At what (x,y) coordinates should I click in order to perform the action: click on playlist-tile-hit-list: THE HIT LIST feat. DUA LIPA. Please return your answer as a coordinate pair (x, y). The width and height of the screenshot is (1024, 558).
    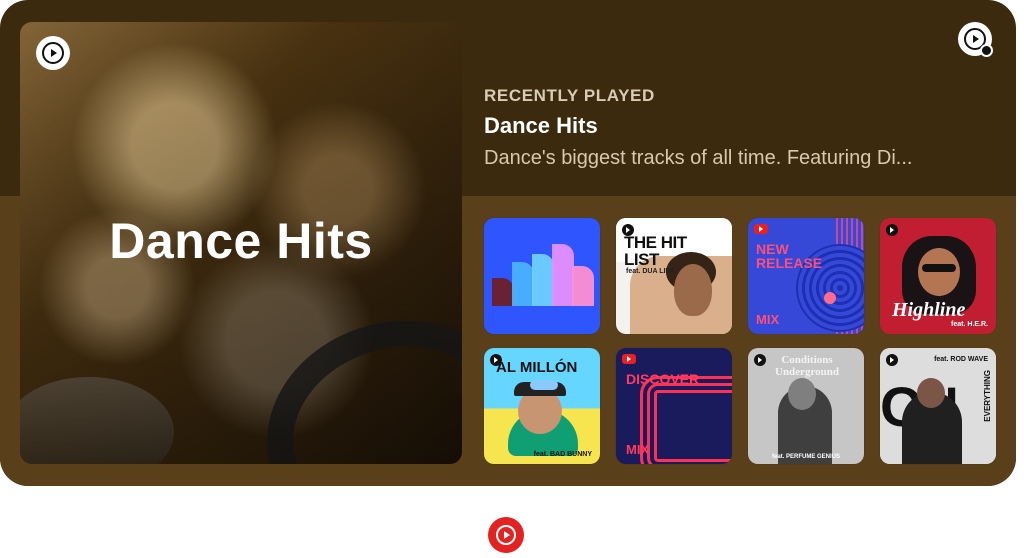
    Looking at the image, I should click on (674, 276).